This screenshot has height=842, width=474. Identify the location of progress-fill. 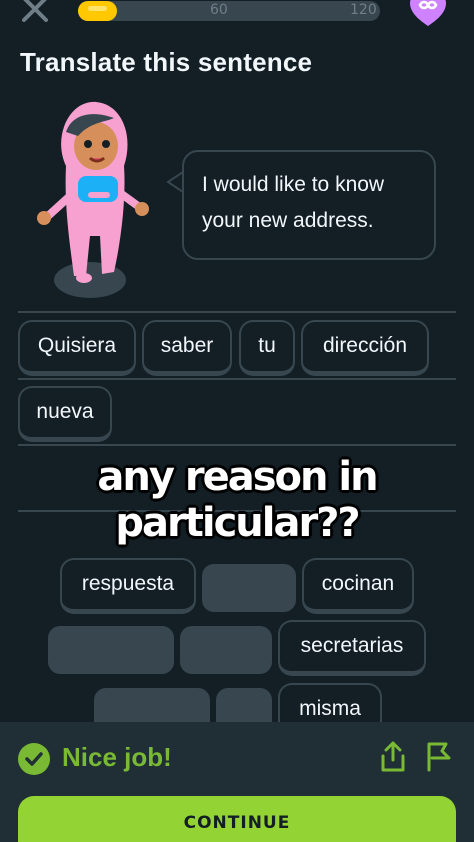
(97, 11).